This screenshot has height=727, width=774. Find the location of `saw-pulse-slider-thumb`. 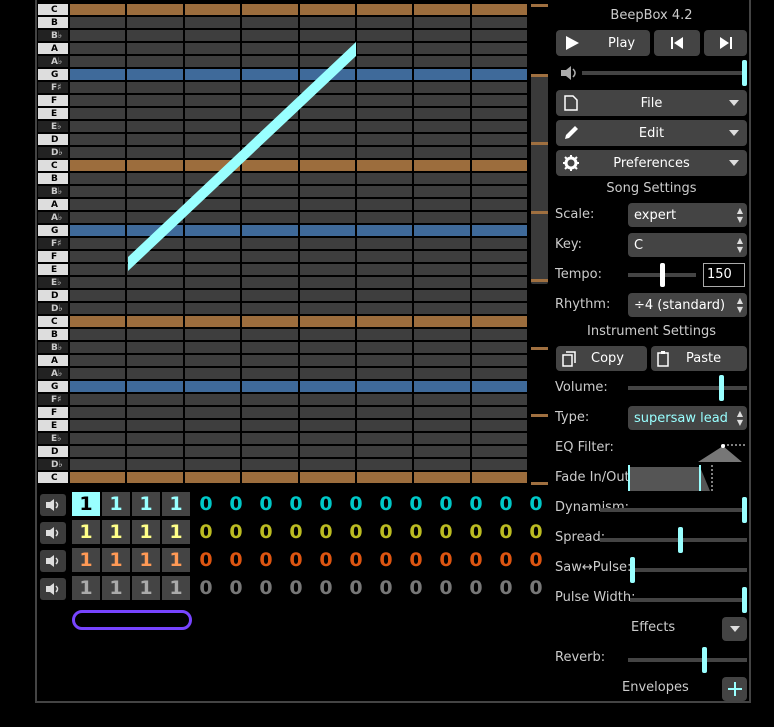

saw-pulse-slider-thumb is located at coordinates (632, 570).